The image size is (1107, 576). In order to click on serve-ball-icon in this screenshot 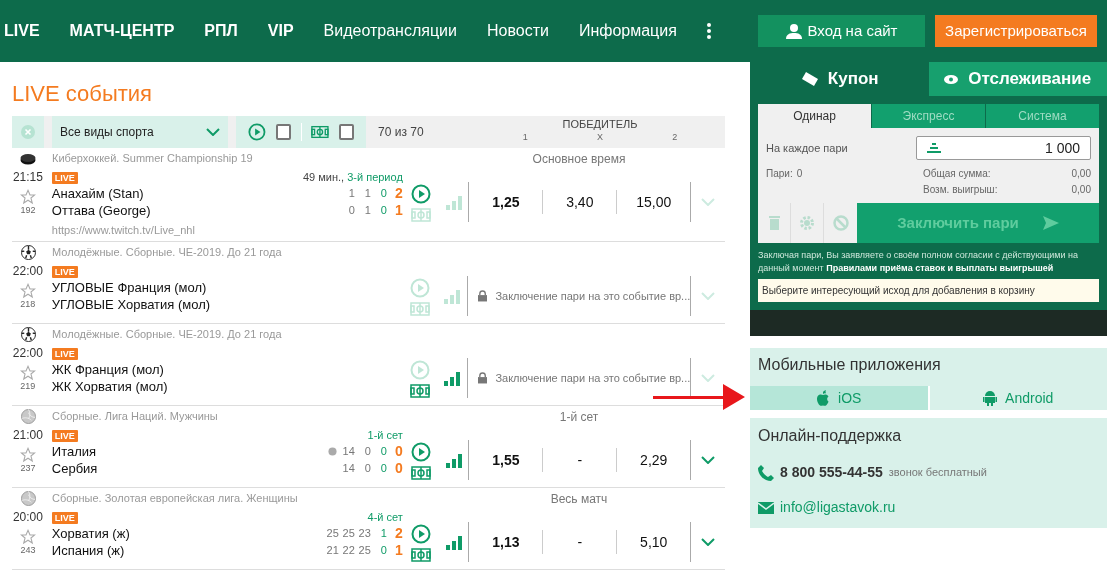, I will do `click(332, 451)`.